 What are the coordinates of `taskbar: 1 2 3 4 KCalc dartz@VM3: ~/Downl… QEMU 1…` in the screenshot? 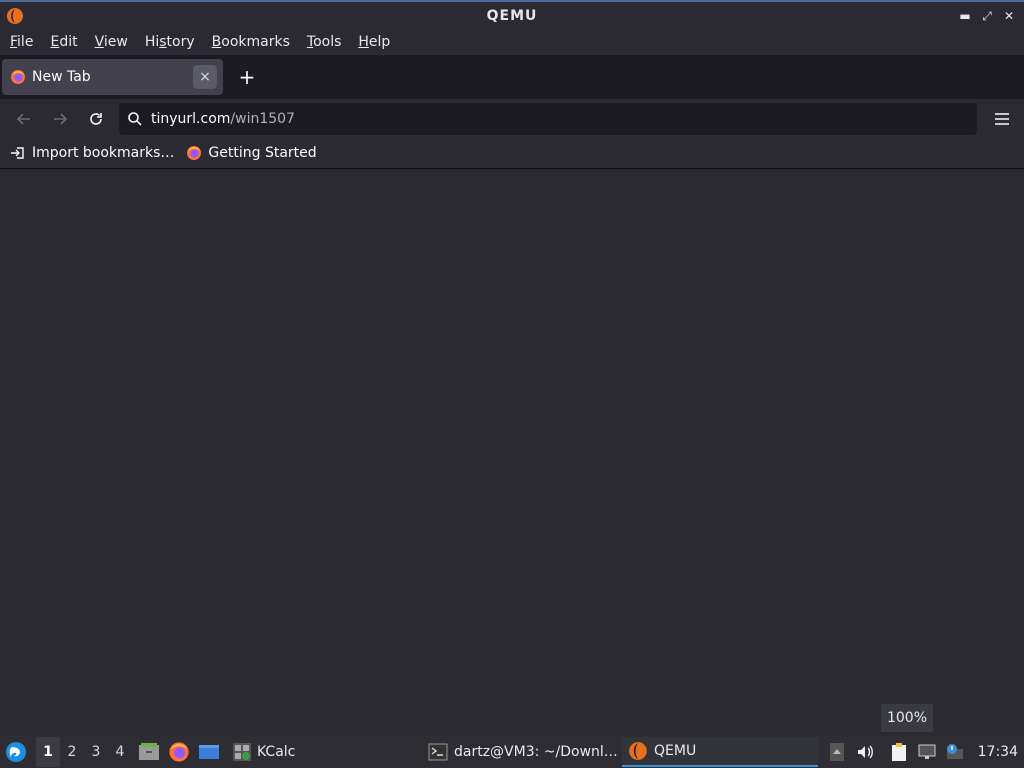 It's located at (512, 752).